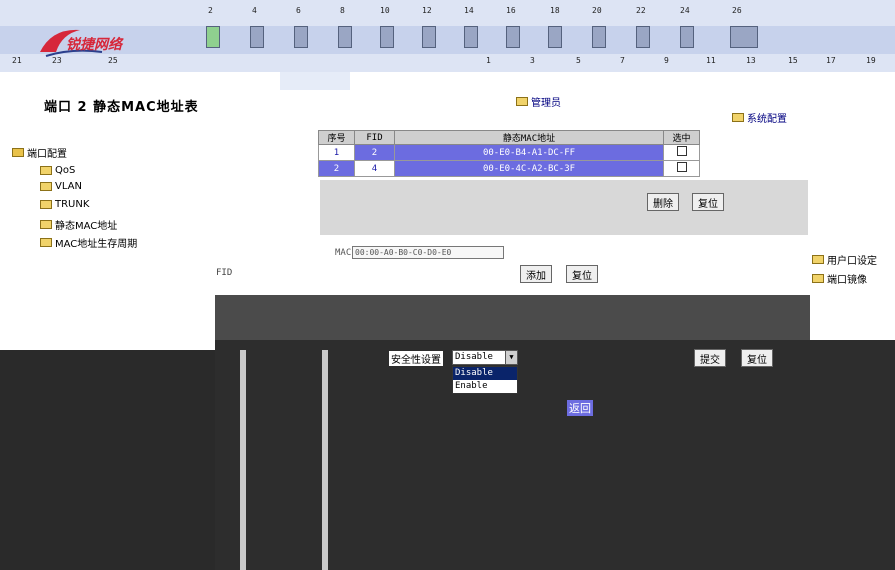  I want to click on port-10-icon, so click(387, 37).